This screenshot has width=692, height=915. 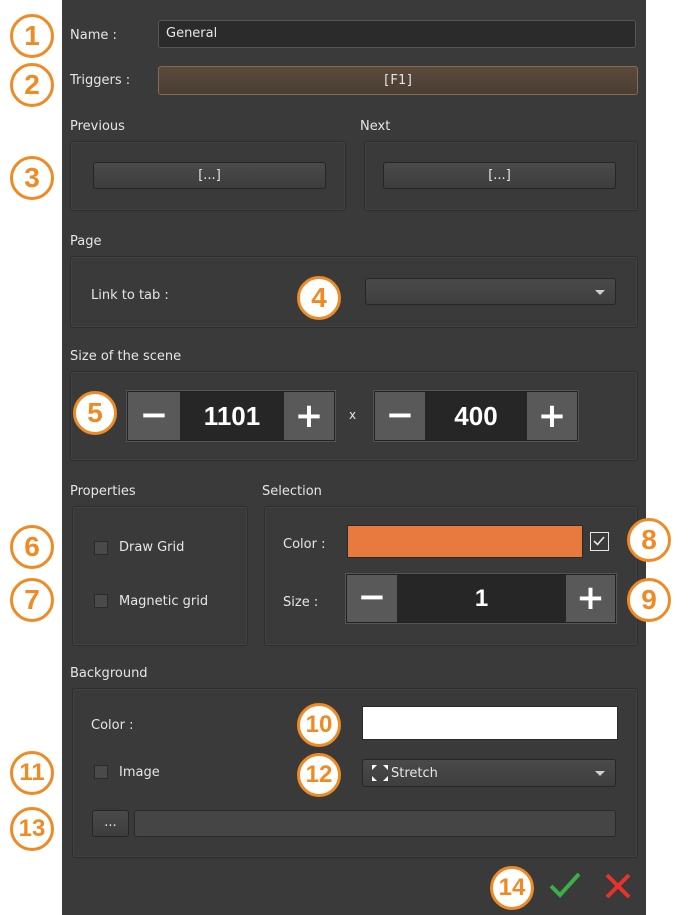 What do you see at coordinates (139, 772) in the screenshot?
I see `image-label: Image` at bounding box center [139, 772].